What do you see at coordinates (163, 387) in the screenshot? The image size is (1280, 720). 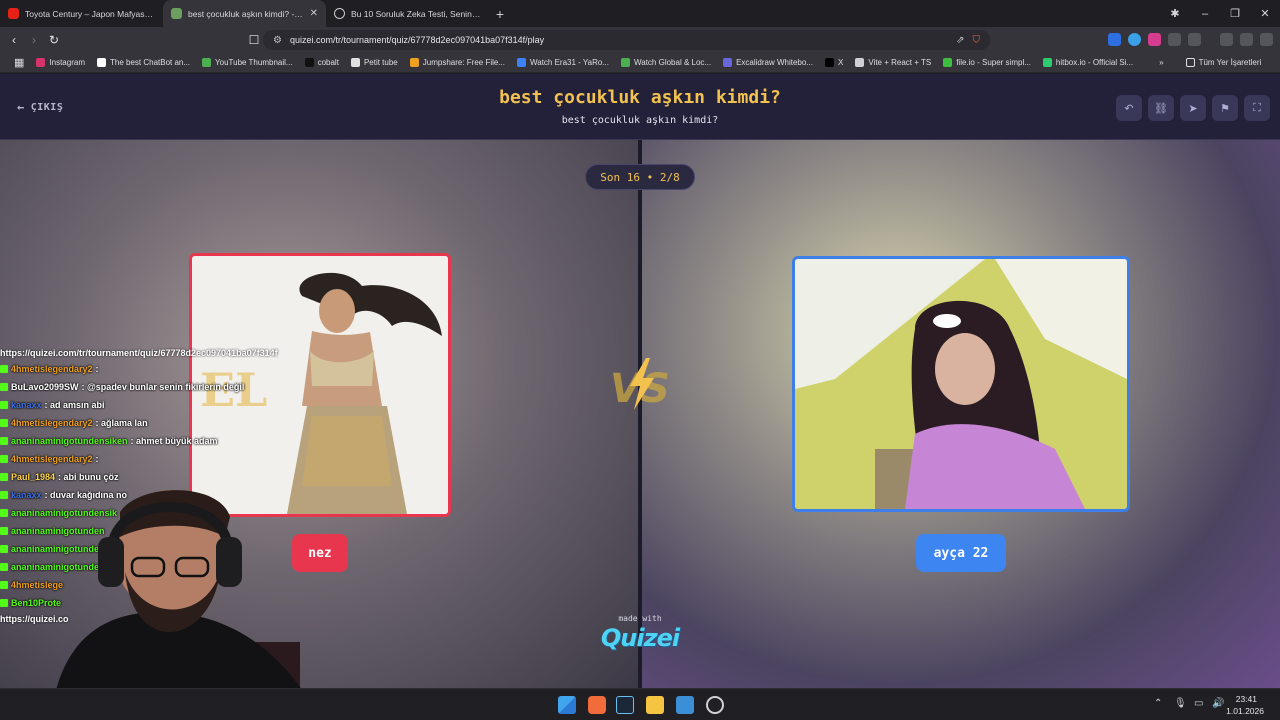 I see `chat-text: : @spadev bunlar senin fikirlerin değil` at bounding box center [163, 387].